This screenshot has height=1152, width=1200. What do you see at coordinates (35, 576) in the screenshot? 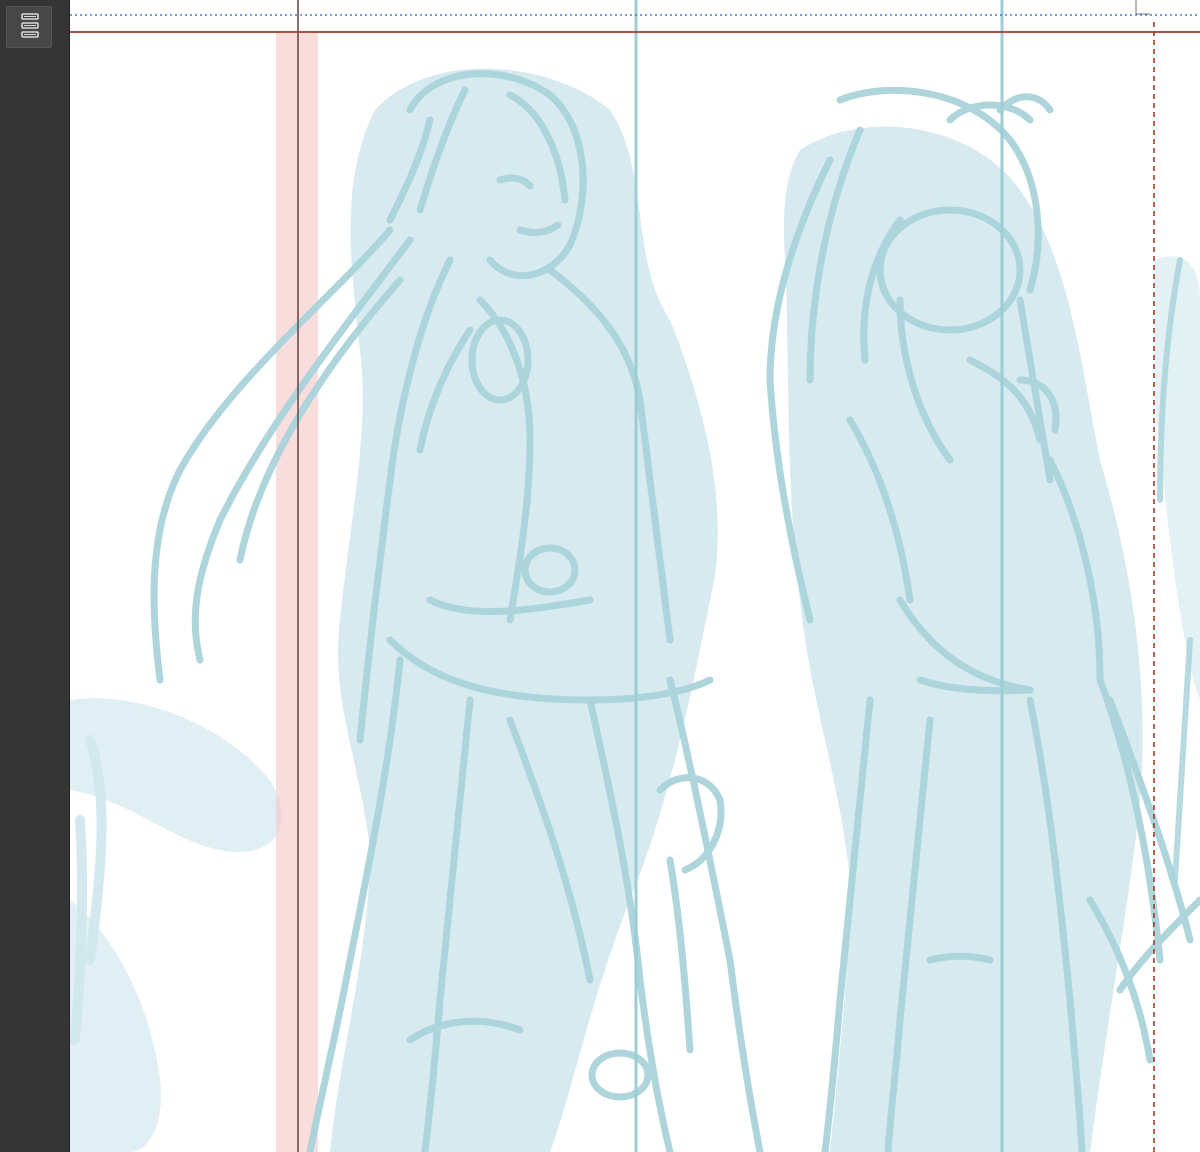
I see `left-tool-panel` at bounding box center [35, 576].